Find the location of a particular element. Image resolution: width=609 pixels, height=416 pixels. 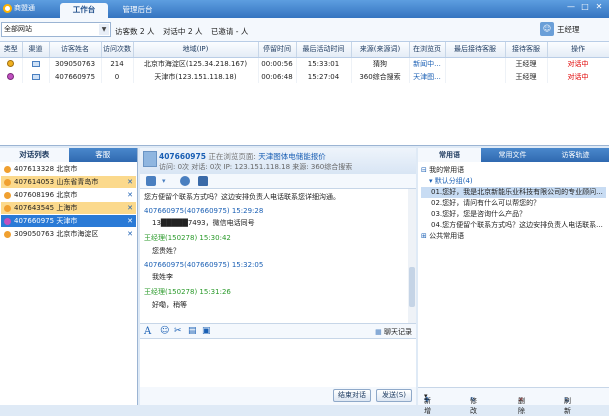

folder-icon is located at coordinates (151, 181).